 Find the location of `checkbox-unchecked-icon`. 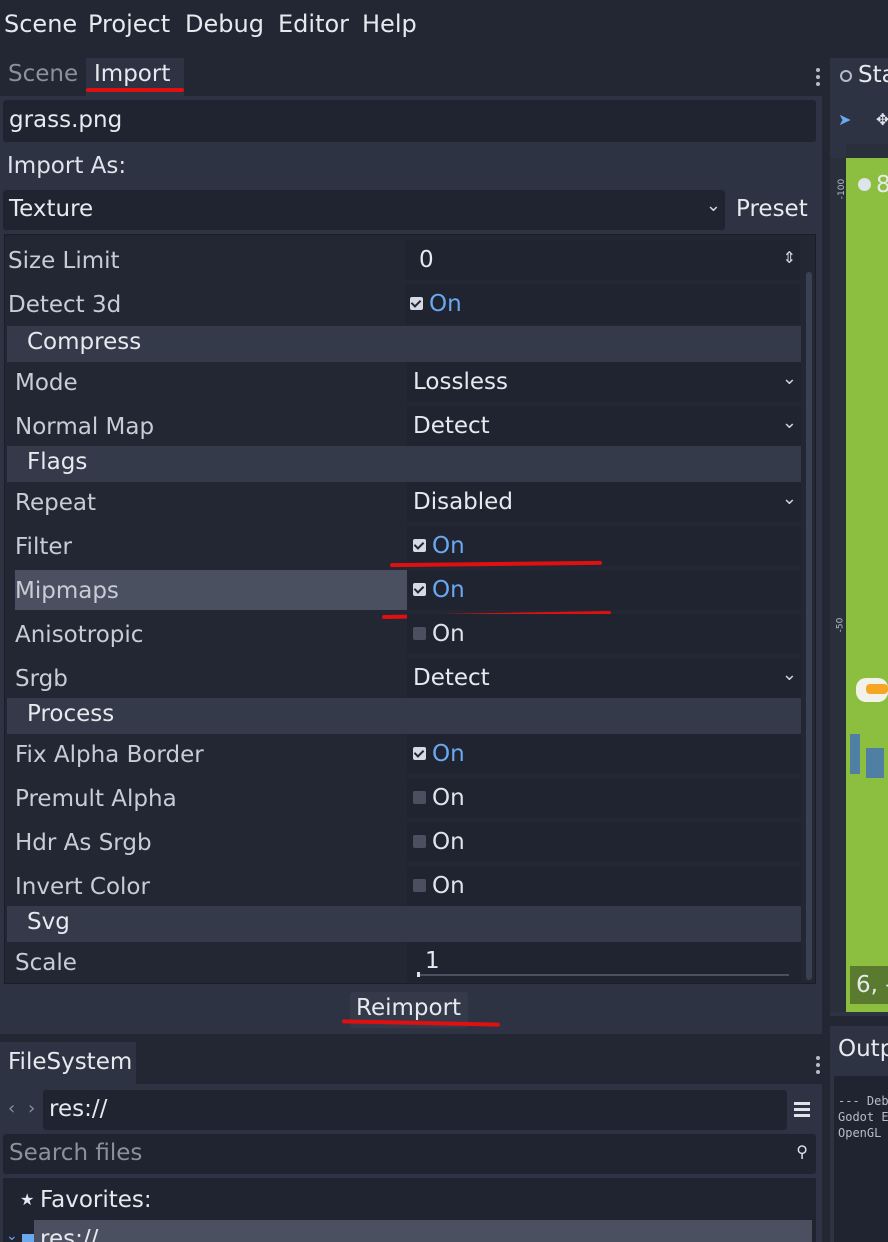

checkbox-unchecked-icon is located at coordinates (419, 841).